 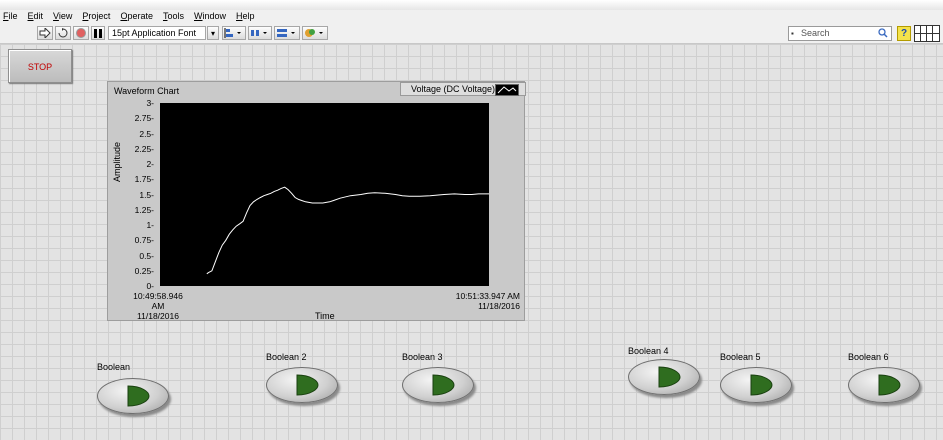 What do you see at coordinates (144, 148) in the screenshot?
I see `y-tick-label: 2.25-` at bounding box center [144, 148].